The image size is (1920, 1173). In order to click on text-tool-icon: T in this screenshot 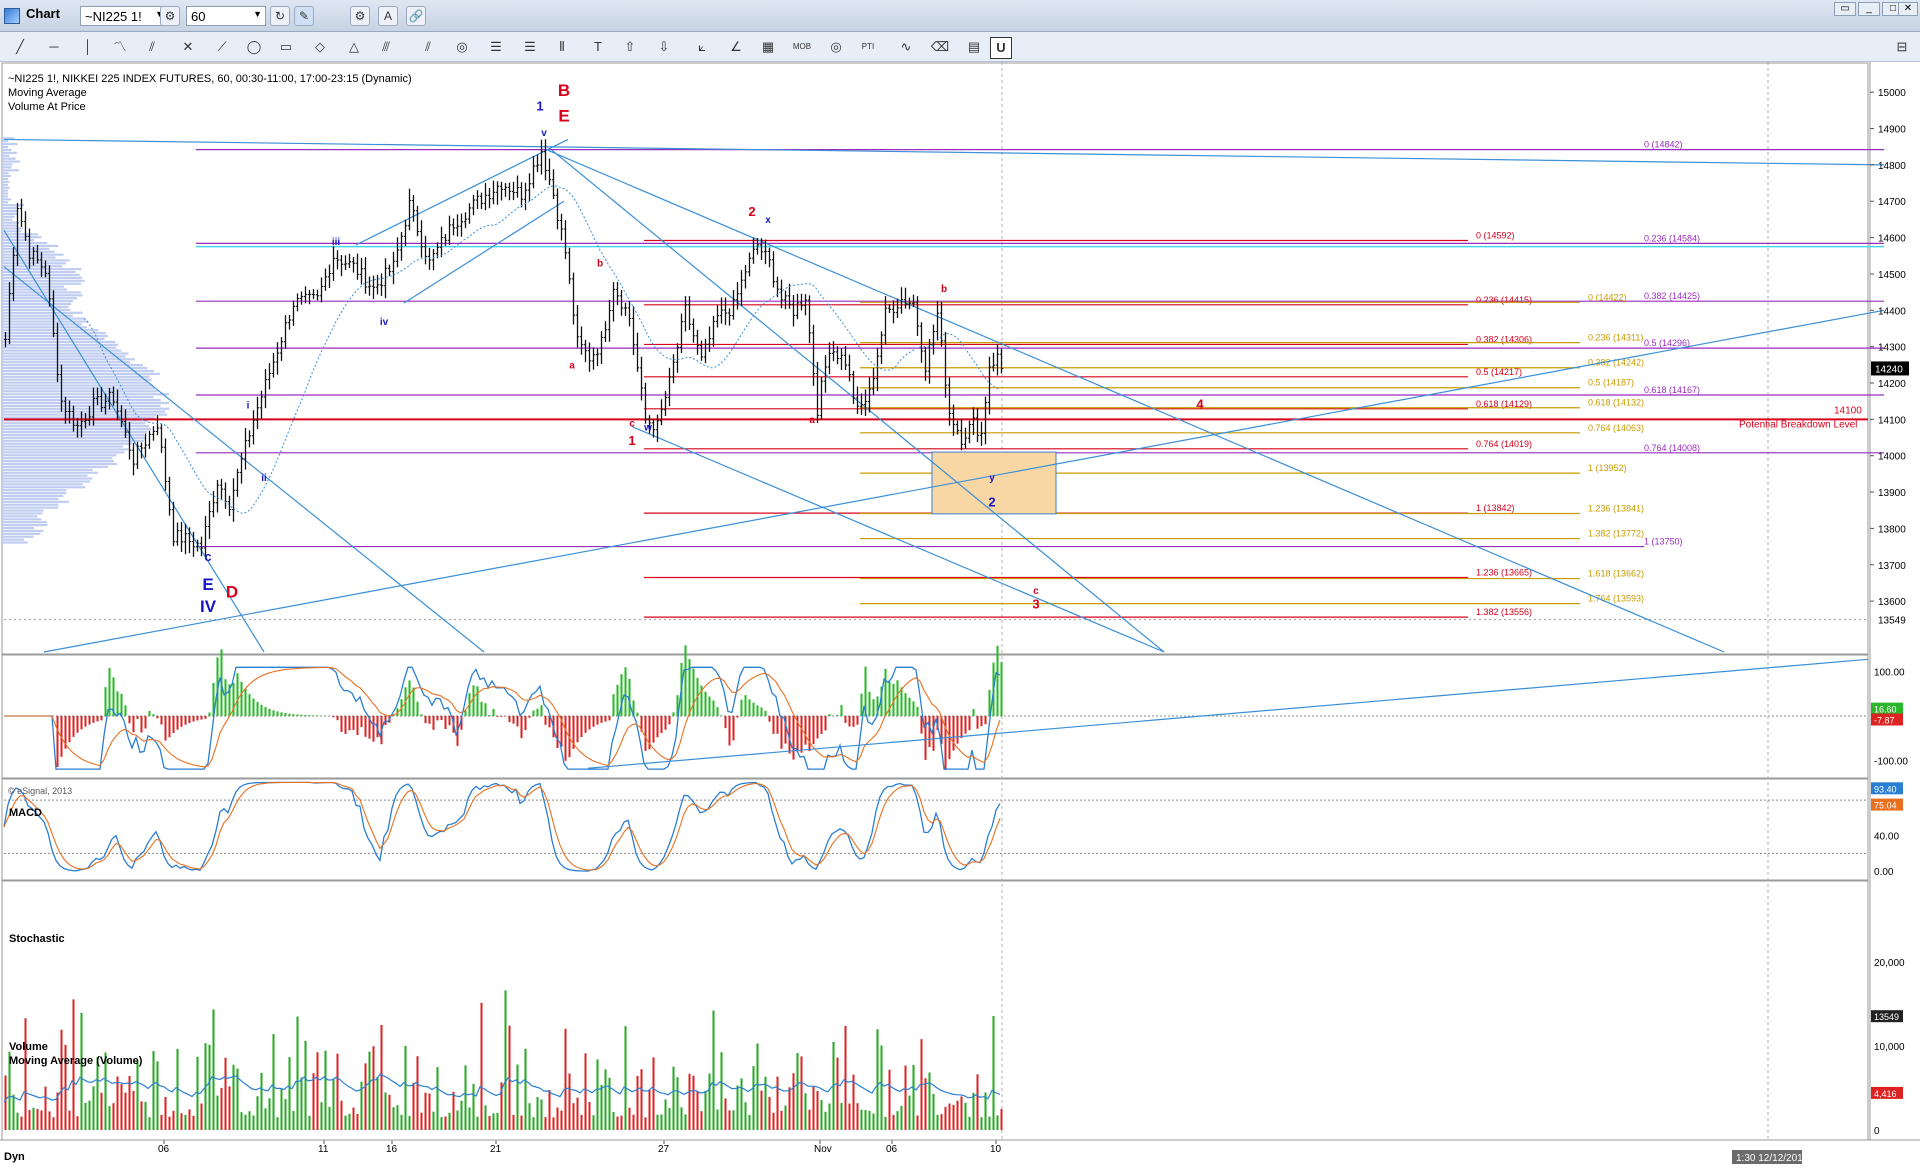, I will do `click(598, 47)`.